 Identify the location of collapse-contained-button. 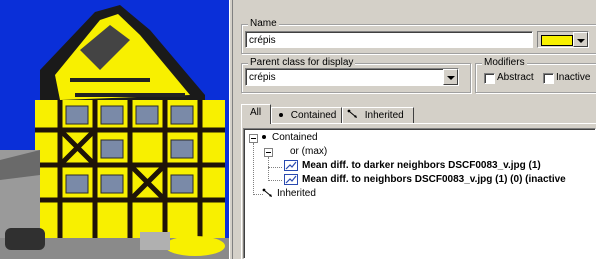
(253, 138).